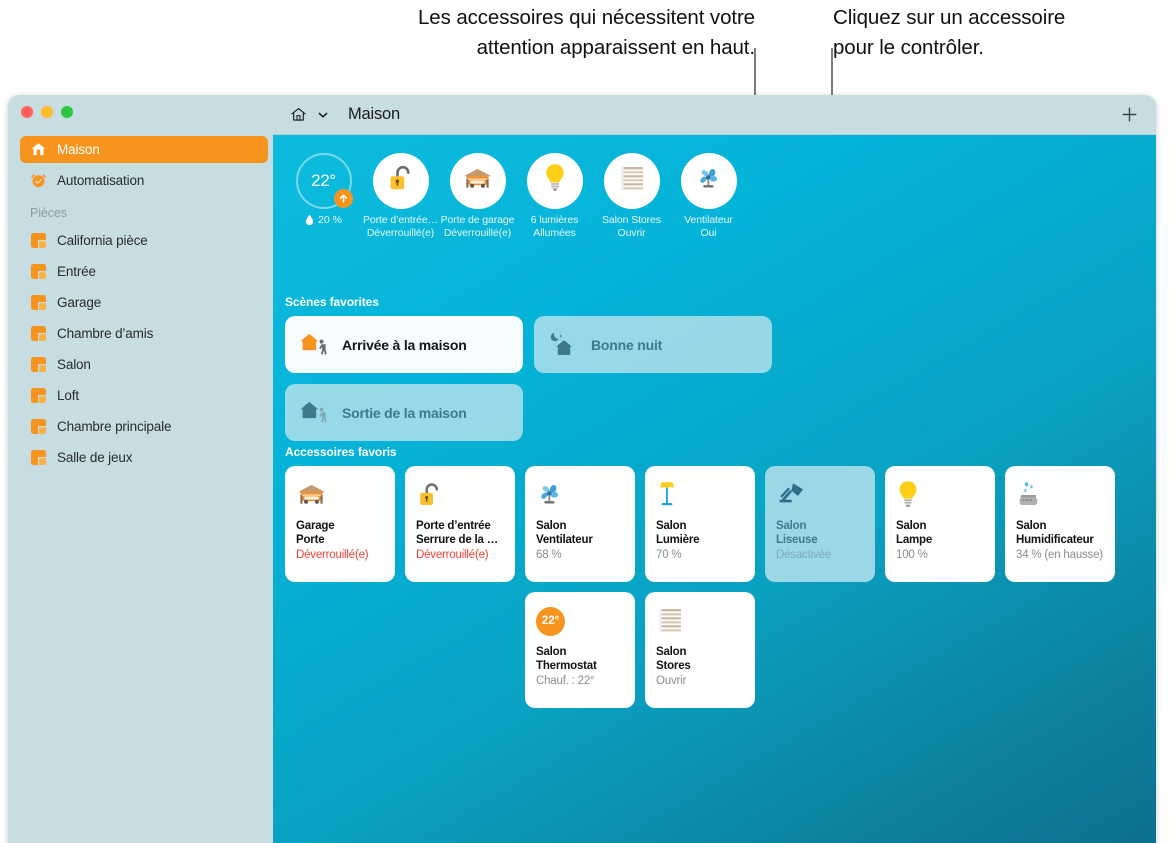  I want to click on sidebar-item-salon: Salon, so click(144, 364).